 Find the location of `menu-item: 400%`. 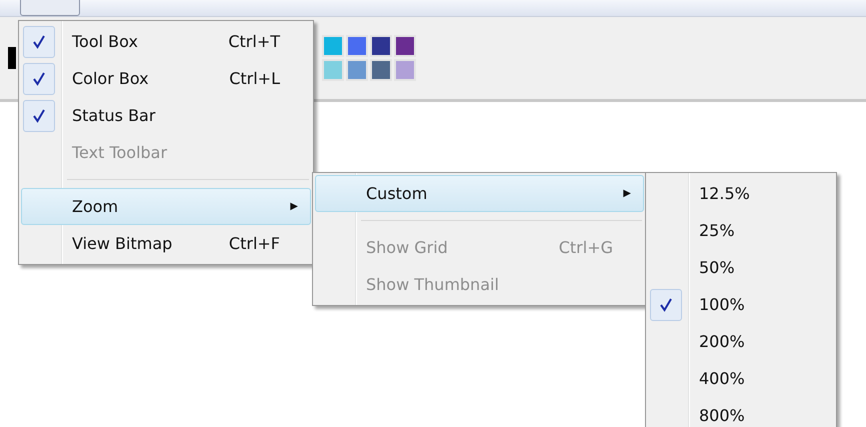

menu-item: 400% is located at coordinates (741, 378).